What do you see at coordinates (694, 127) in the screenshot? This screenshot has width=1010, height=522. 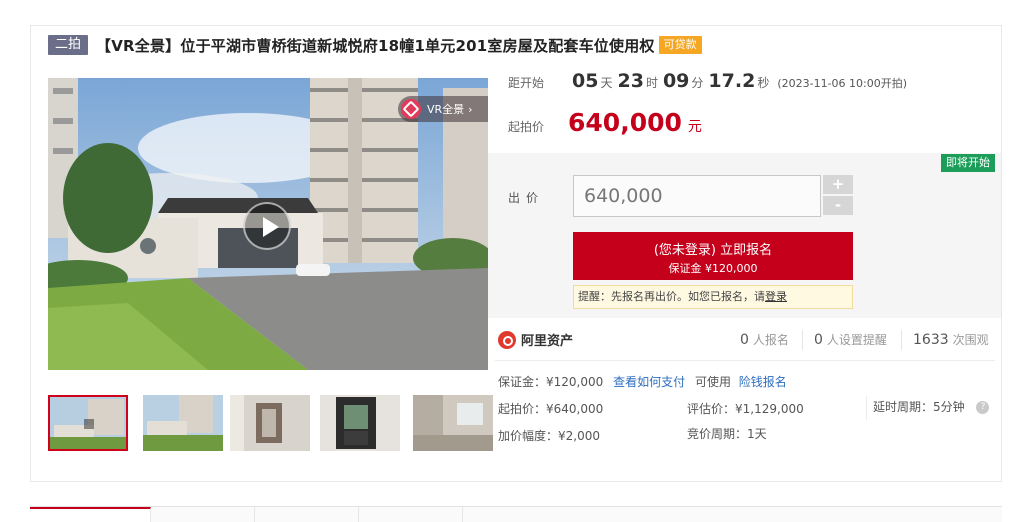 I see `start-price-unit: 元` at bounding box center [694, 127].